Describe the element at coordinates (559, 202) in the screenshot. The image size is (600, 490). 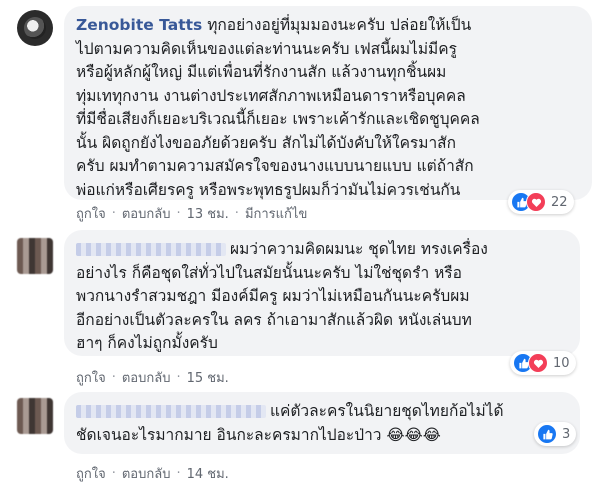
I see `reaction-count: 22` at that location.